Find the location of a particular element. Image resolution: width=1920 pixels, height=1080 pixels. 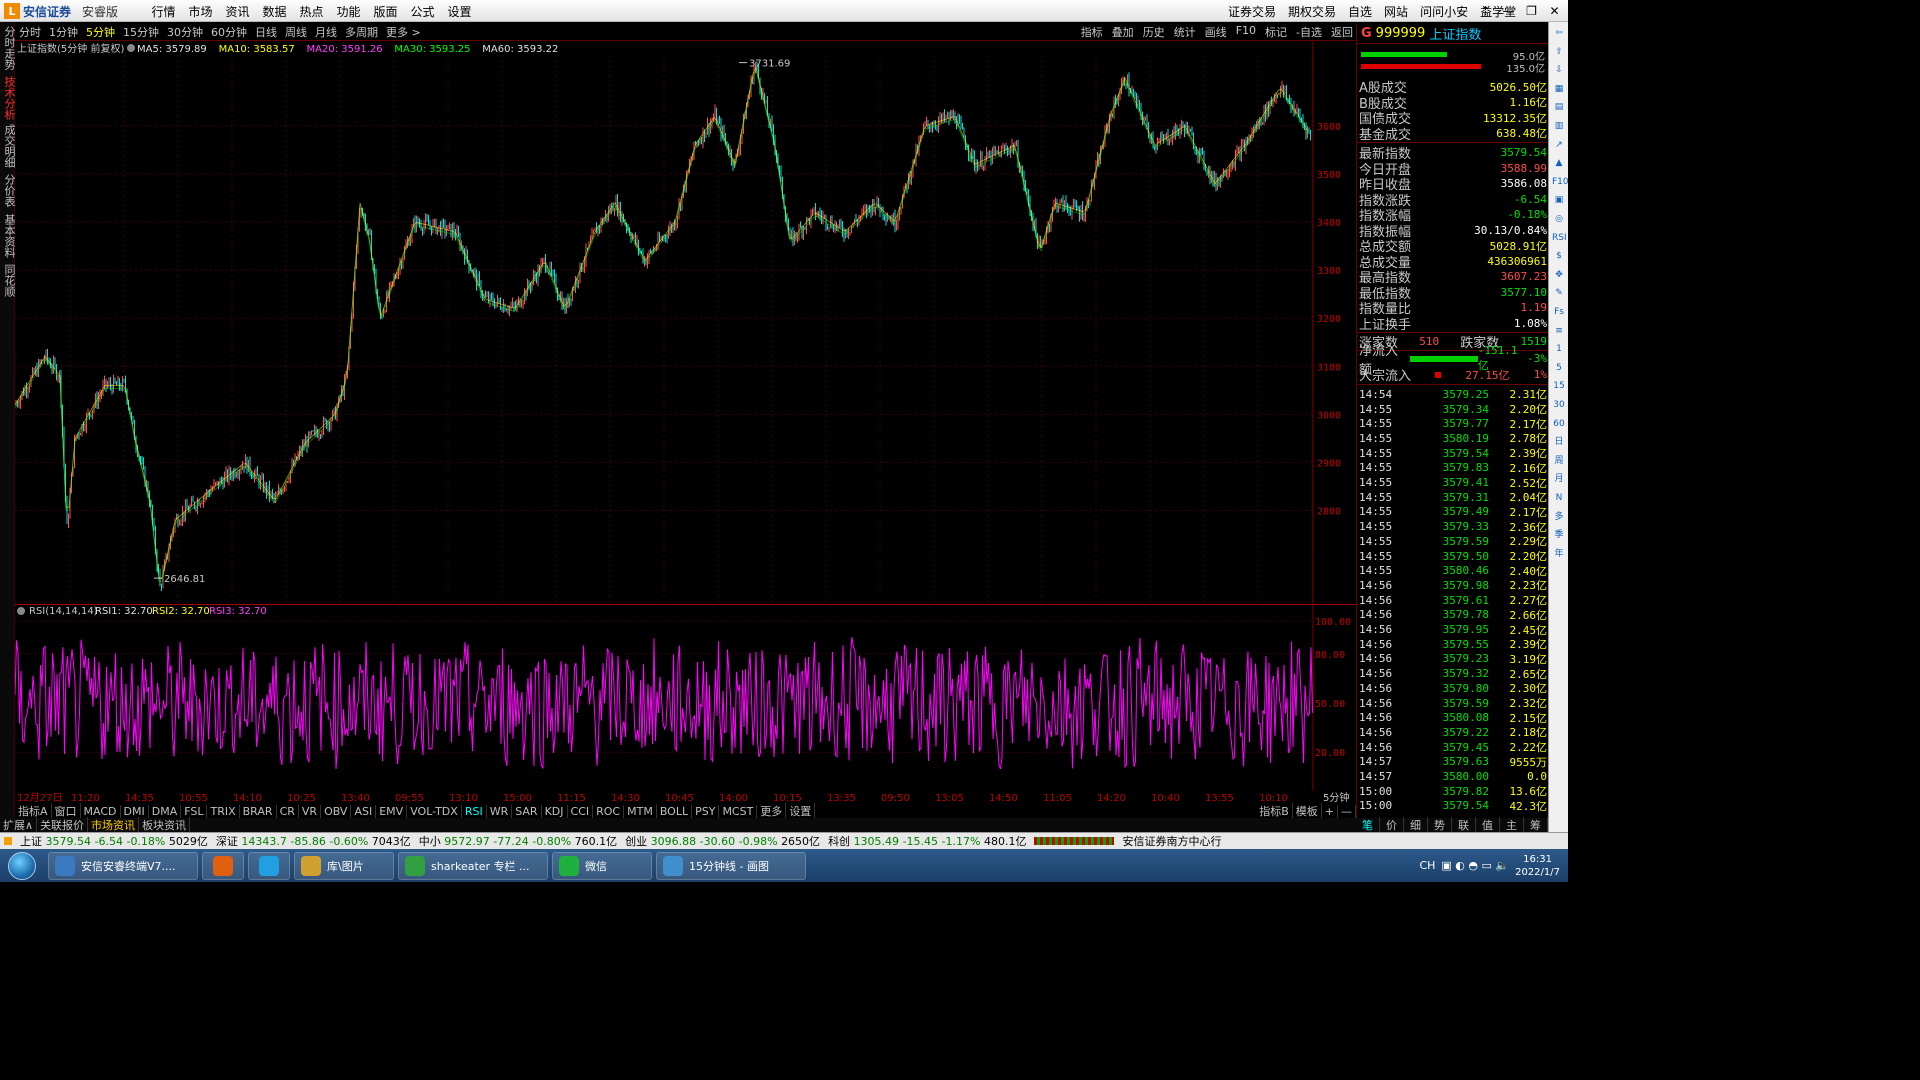

tool-7: -自选 is located at coordinates (1309, 32).